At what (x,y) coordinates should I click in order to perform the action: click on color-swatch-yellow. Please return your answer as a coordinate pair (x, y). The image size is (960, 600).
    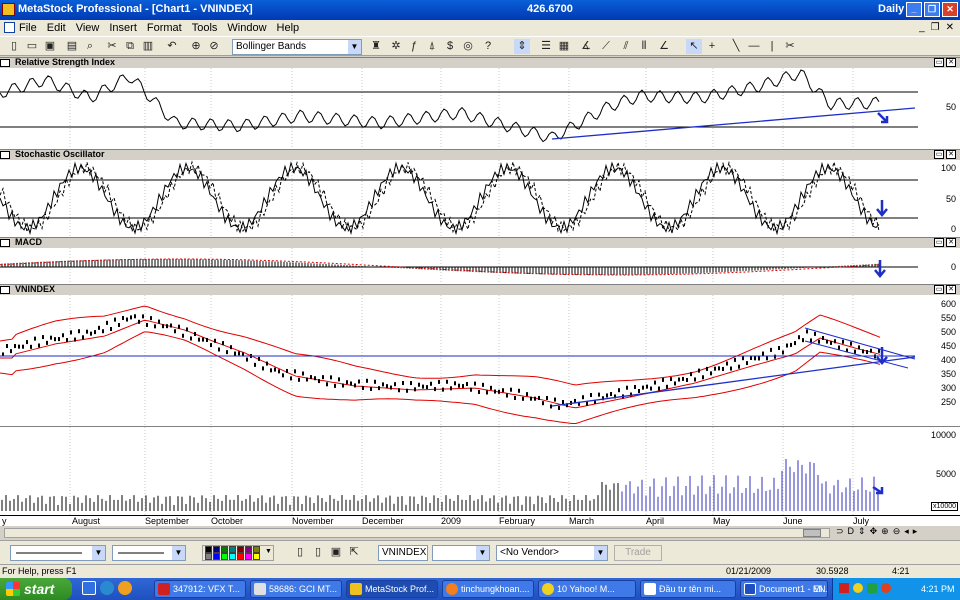
    Looking at the image, I should click on (256, 556).